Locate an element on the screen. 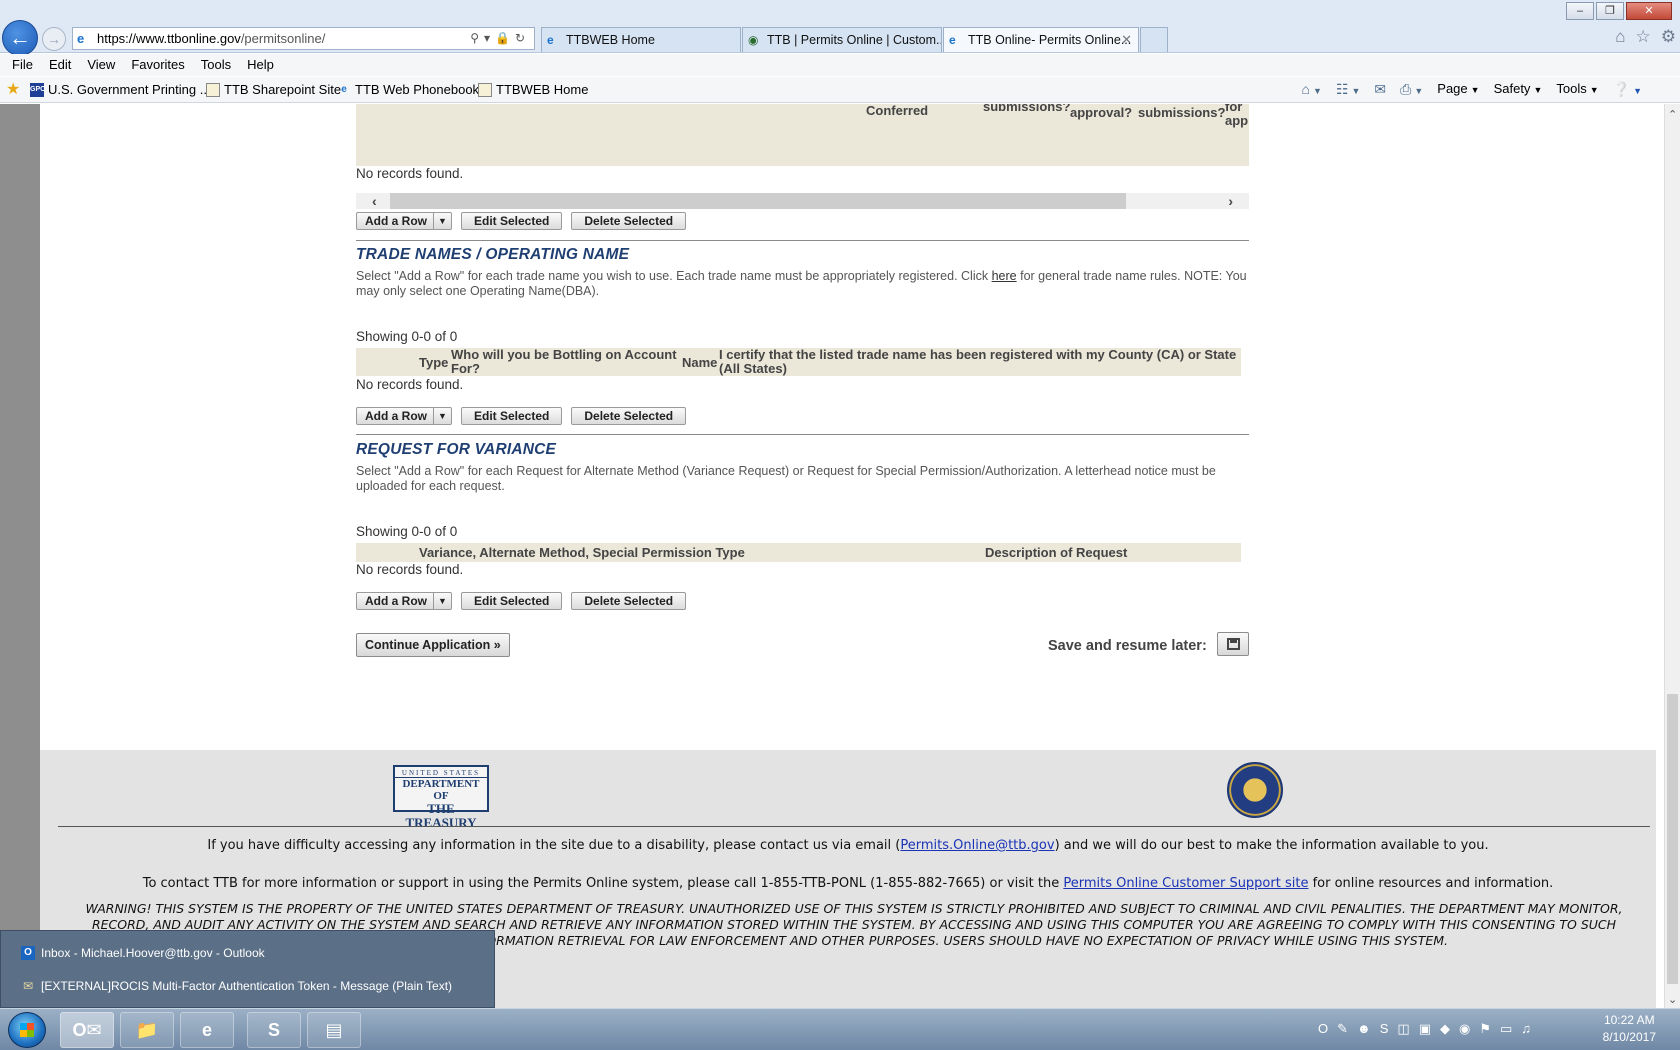  favorite-sharepoint: TTB Sharepoint Site is located at coordinates (273, 89).